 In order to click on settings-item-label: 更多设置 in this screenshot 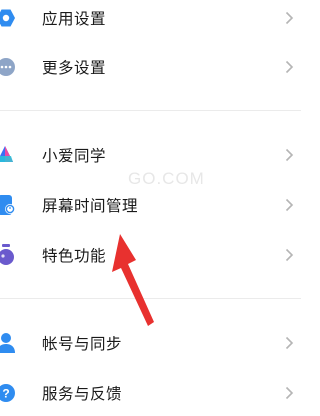, I will do `click(74, 68)`.